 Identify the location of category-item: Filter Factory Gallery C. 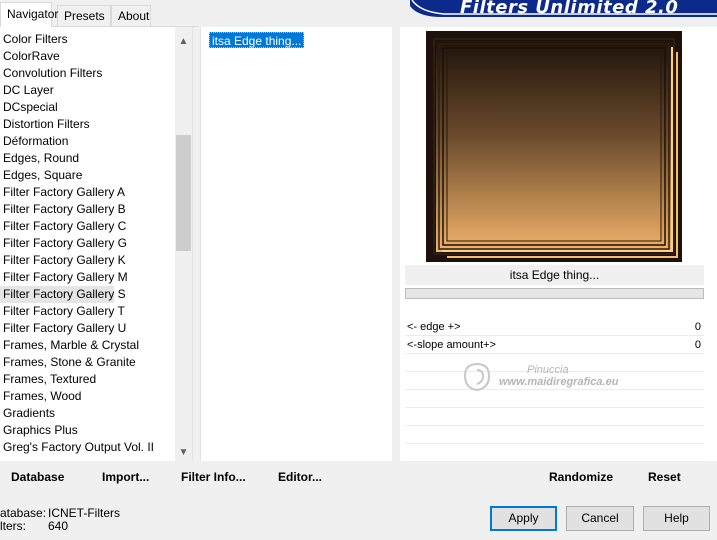
(87, 226).